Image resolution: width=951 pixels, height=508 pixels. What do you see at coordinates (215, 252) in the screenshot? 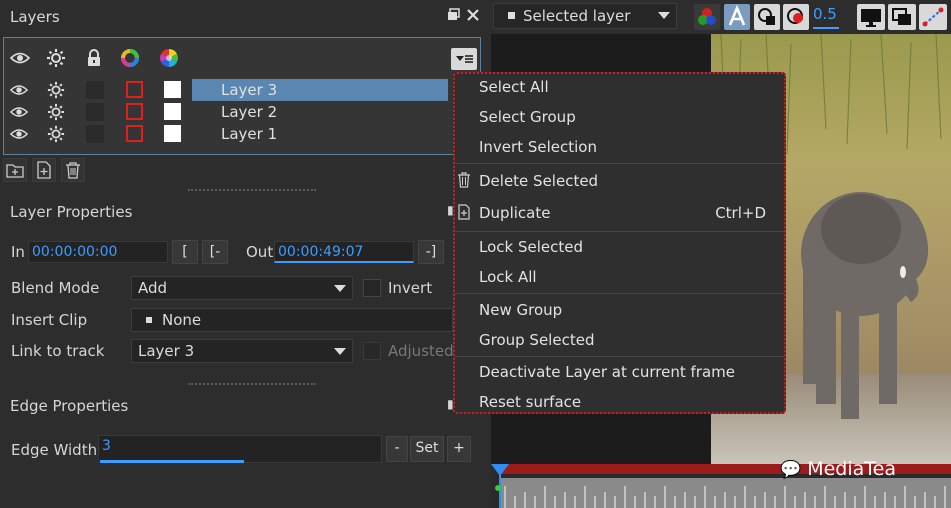
I see `go-to-in-button: [-` at bounding box center [215, 252].